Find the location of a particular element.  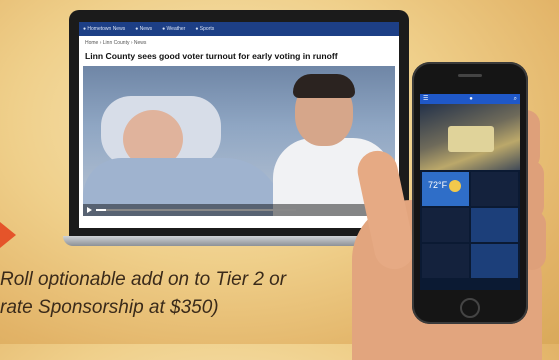

video-progress-fill is located at coordinates (101, 210).